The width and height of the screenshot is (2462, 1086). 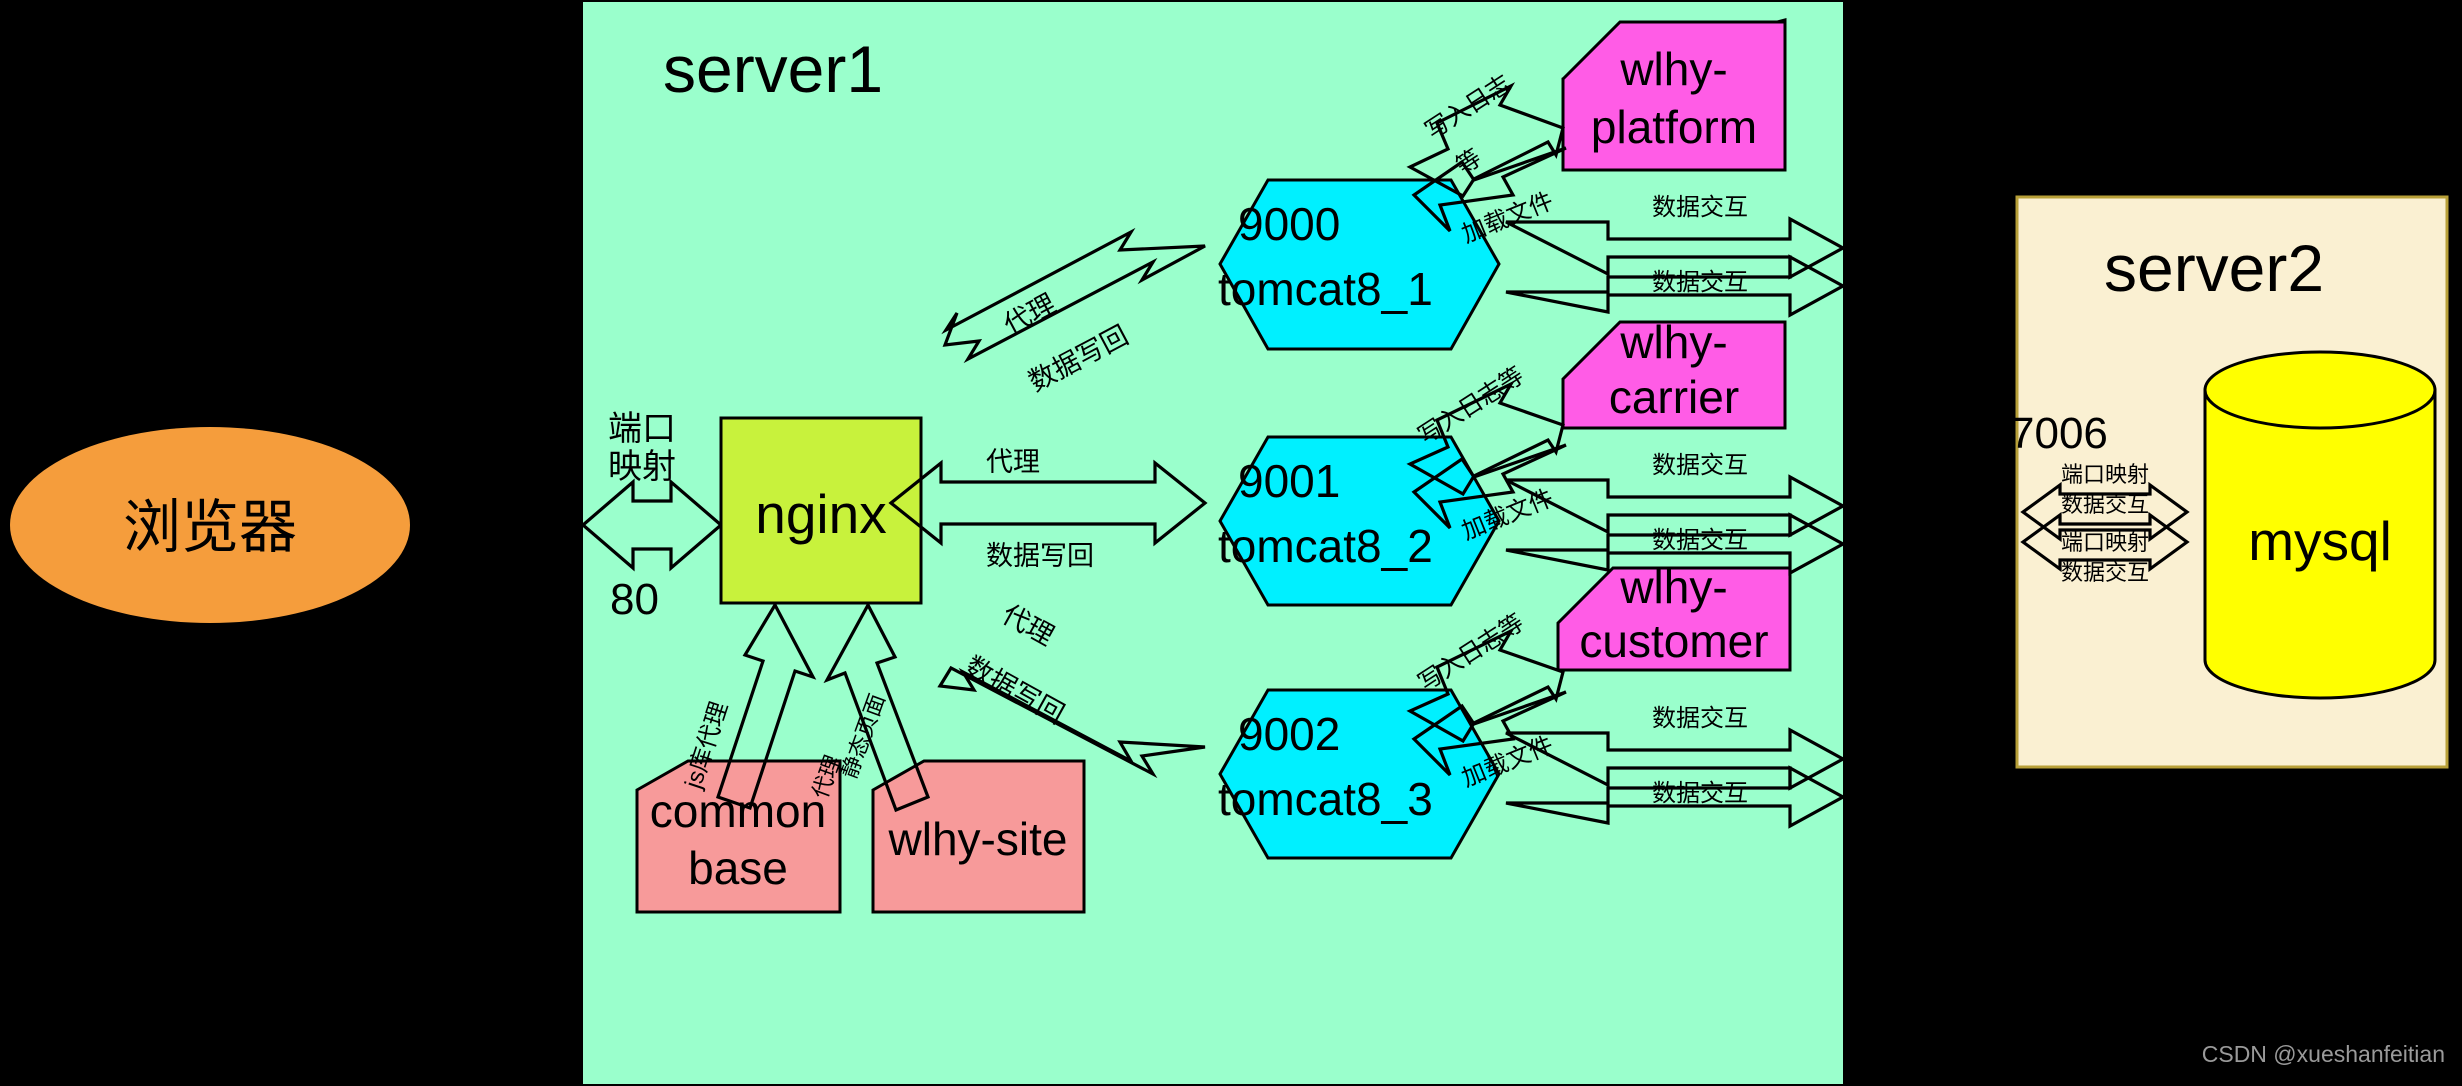 What do you see at coordinates (1040, 556) in the screenshot?
I see `writeback-label-2: 数据写回` at bounding box center [1040, 556].